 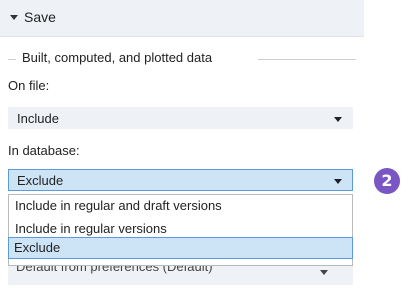 I want to click on on-file-label: On file:, so click(x=29, y=85).